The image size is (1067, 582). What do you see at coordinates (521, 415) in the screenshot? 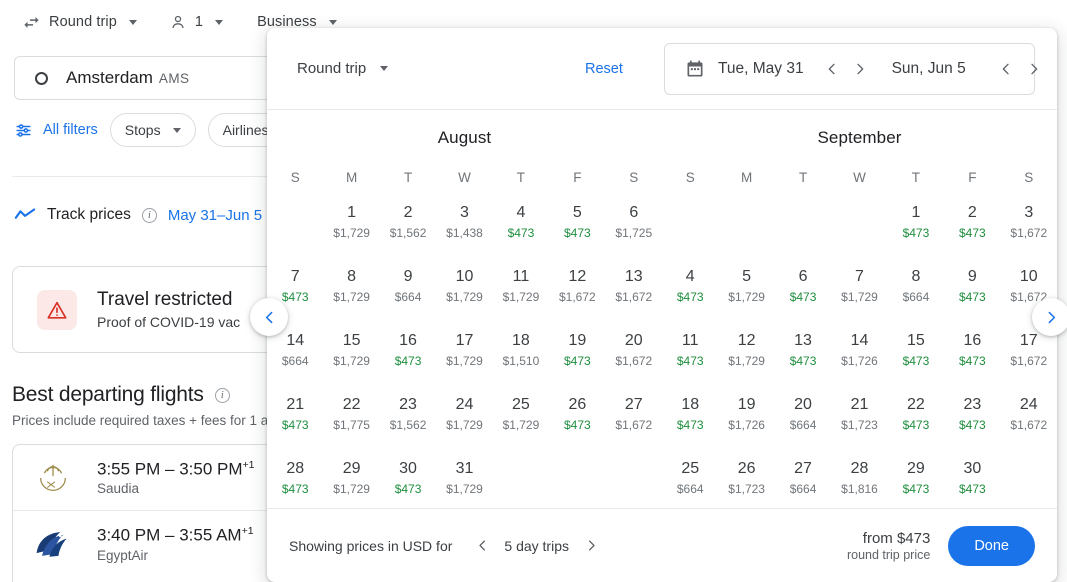
I see `calendar-day: 25 $1,729` at bounding box center [521, 415].